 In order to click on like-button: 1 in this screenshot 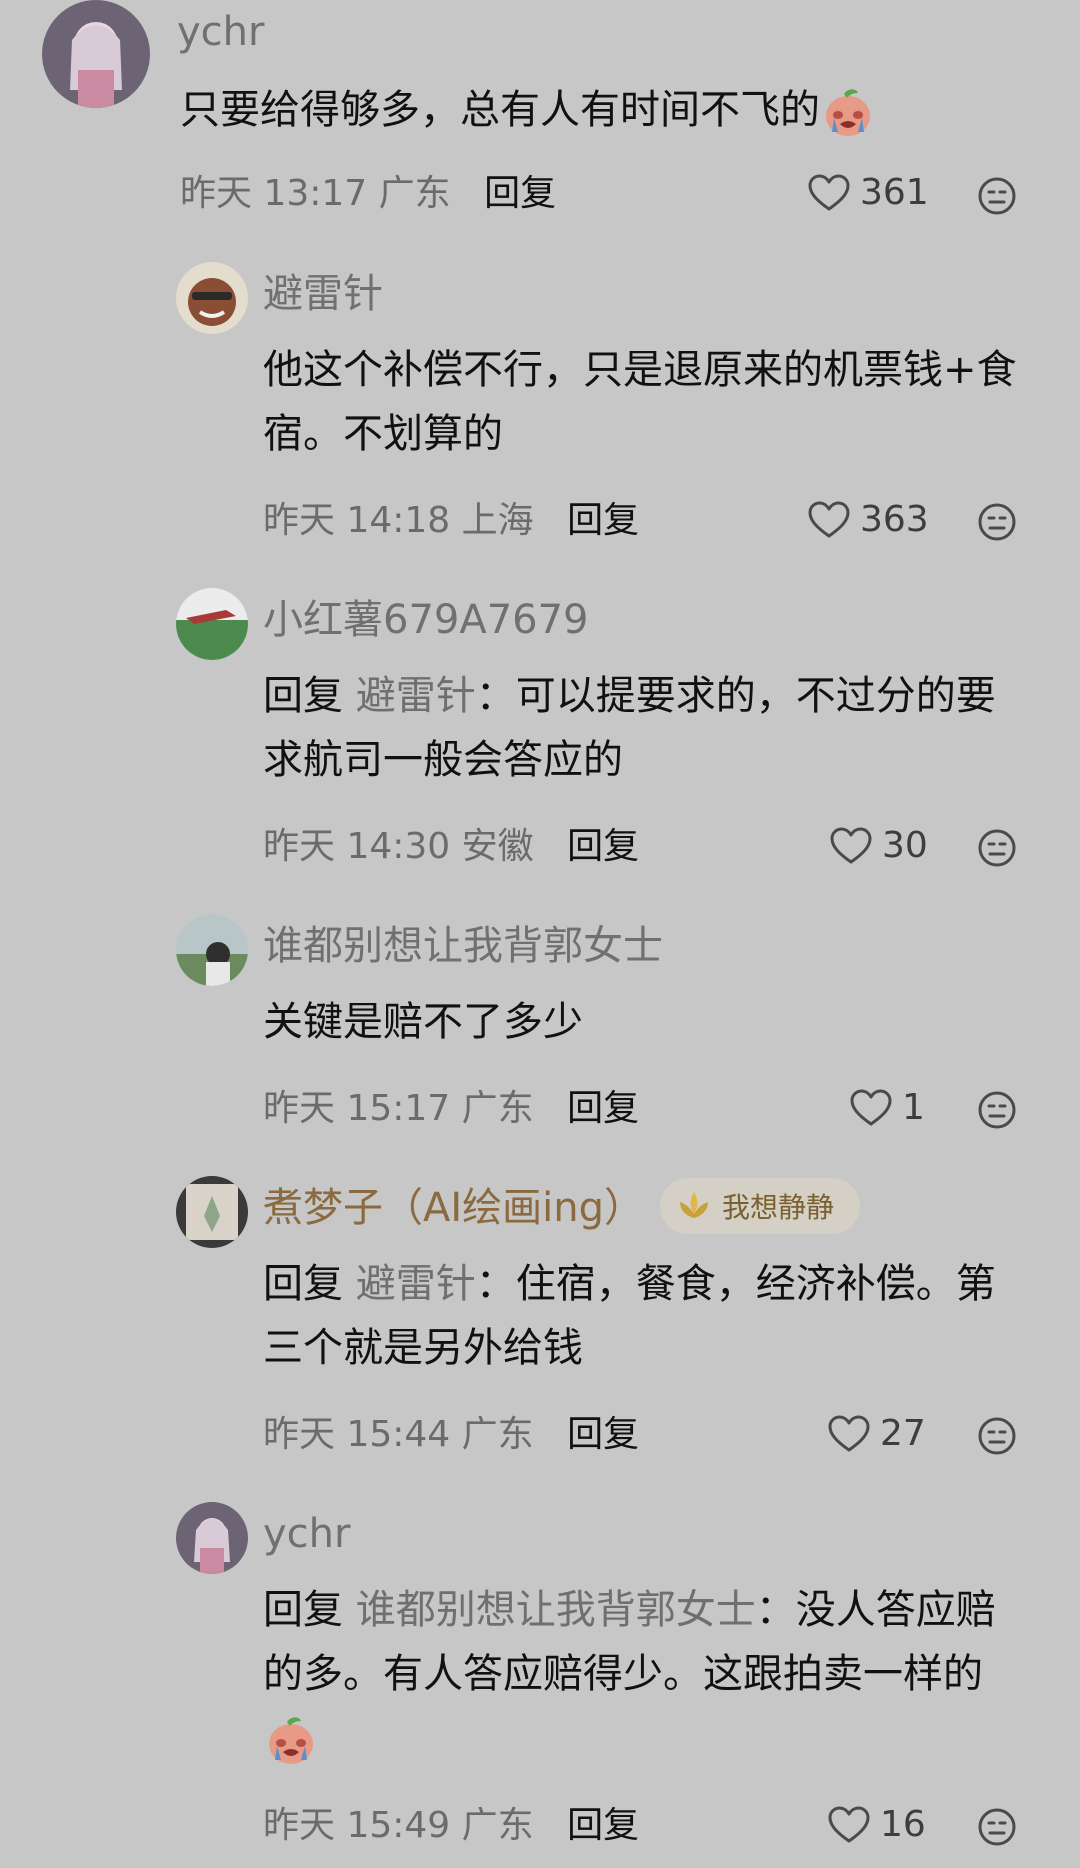, I will do `click(887, 1108)`.